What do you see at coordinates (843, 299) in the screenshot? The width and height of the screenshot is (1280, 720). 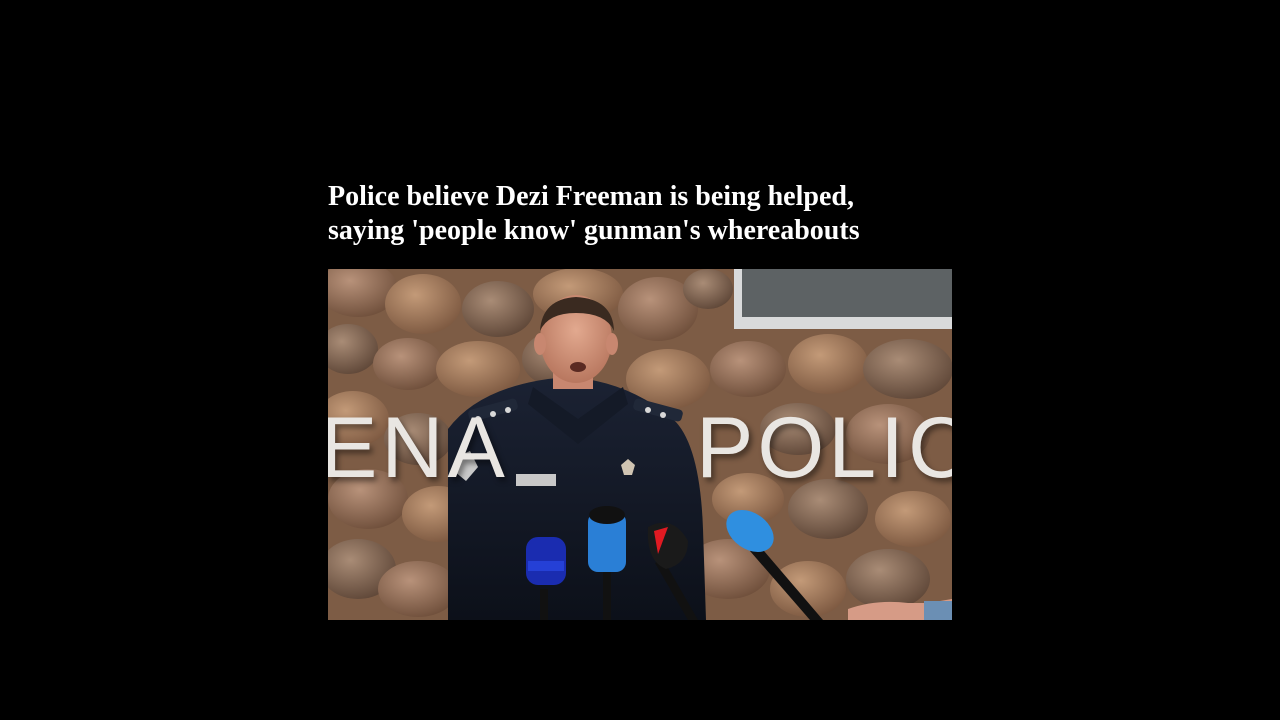 I see `building-window` at bounding box center [843, 299].